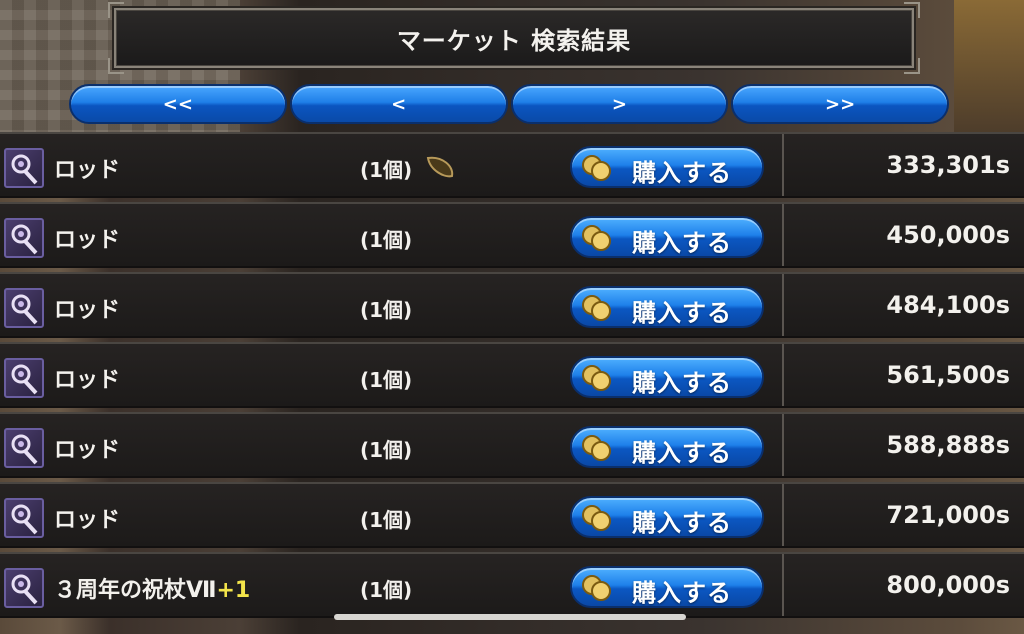 The height and width of the screenshot is (634, 1024). I want to click on enhance-level: +1, so click(233, 590).